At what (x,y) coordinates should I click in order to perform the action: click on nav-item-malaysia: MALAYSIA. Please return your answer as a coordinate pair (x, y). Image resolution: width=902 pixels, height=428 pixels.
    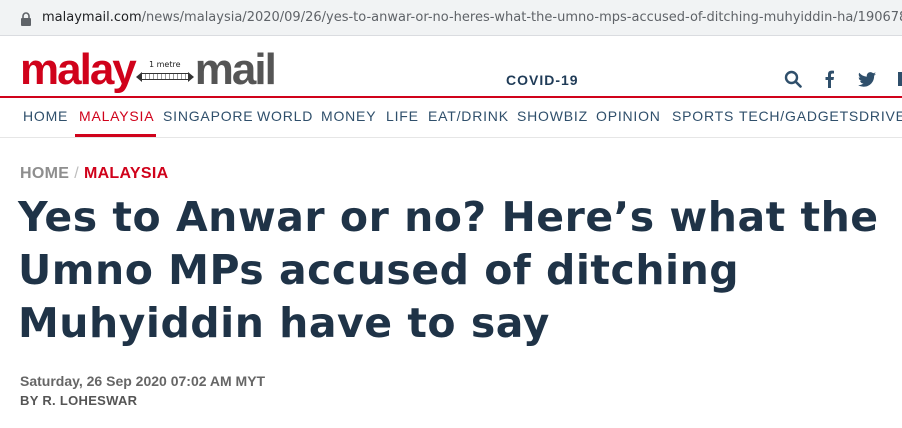
    Looking at the image, I should click on (116, 116).